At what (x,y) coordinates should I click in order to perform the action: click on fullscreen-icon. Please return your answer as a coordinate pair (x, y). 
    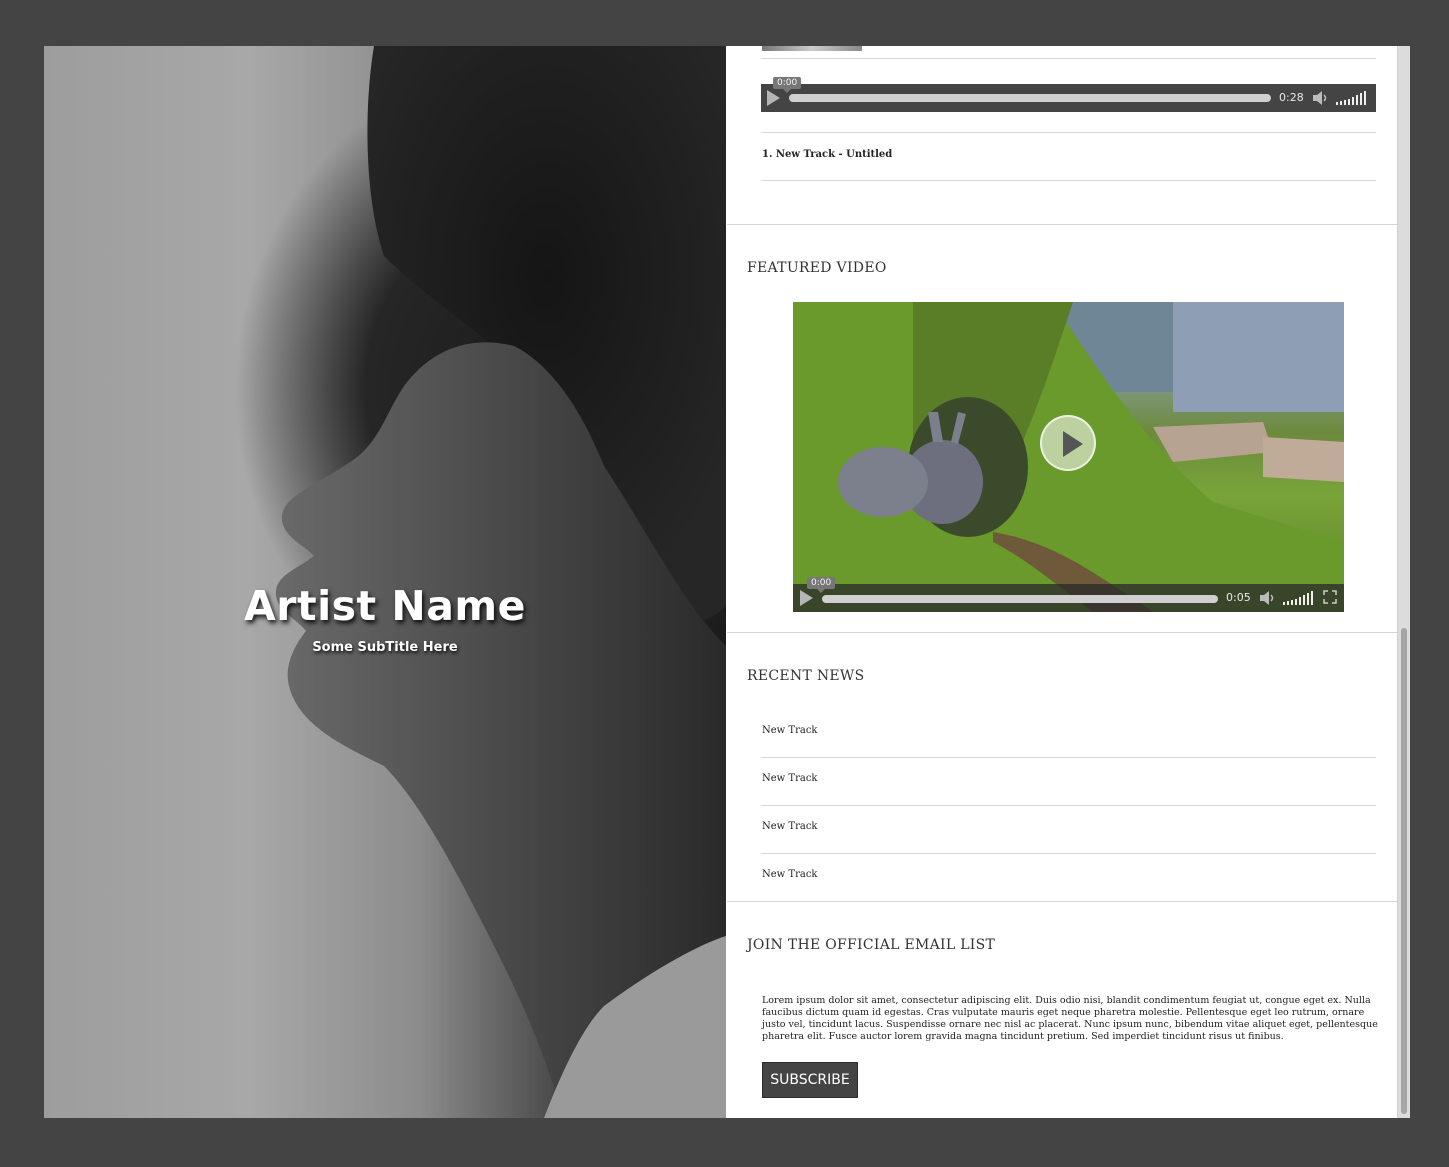
    Looking at the image, I should click on (1330, 597).